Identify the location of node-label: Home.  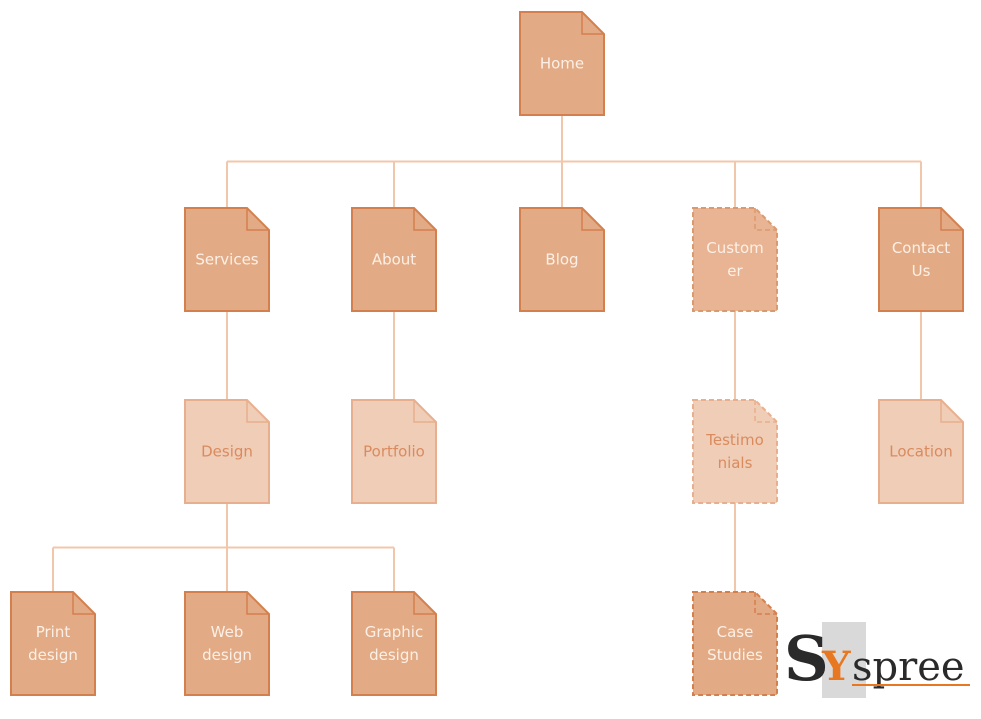
(562, 64).